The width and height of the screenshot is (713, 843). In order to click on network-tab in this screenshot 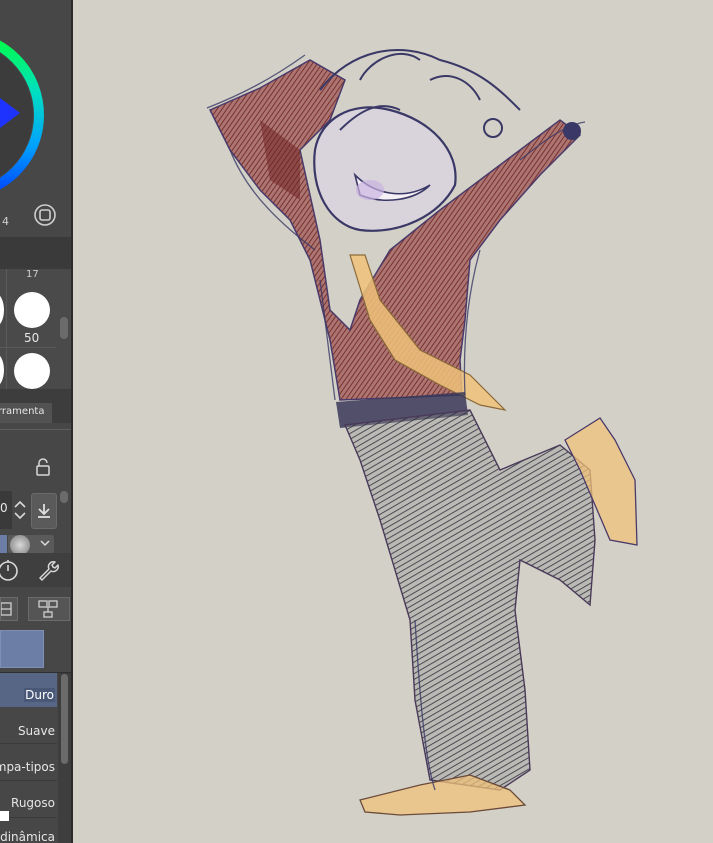, I will do `click(49, 609)`.